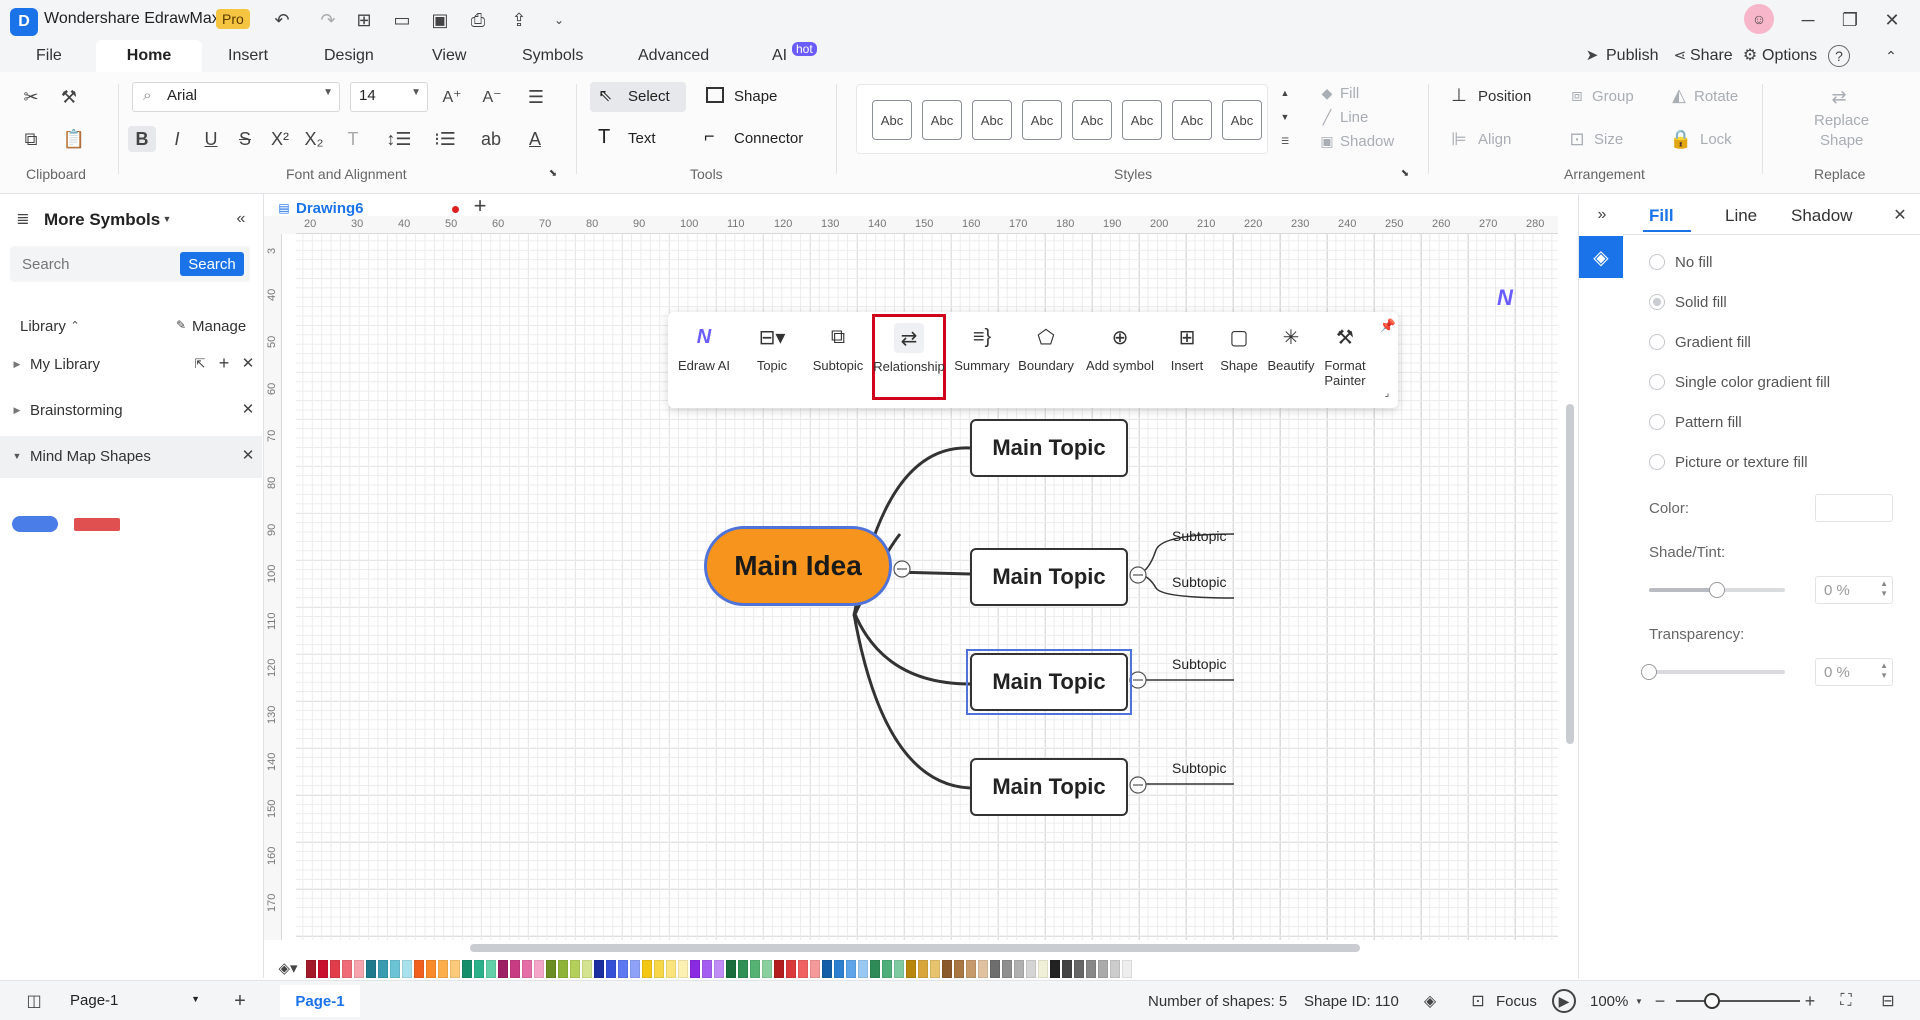  Describe the element at coordinates (1602, 215) in the screenshot. I see `expand-panel-icon: »` at that location.